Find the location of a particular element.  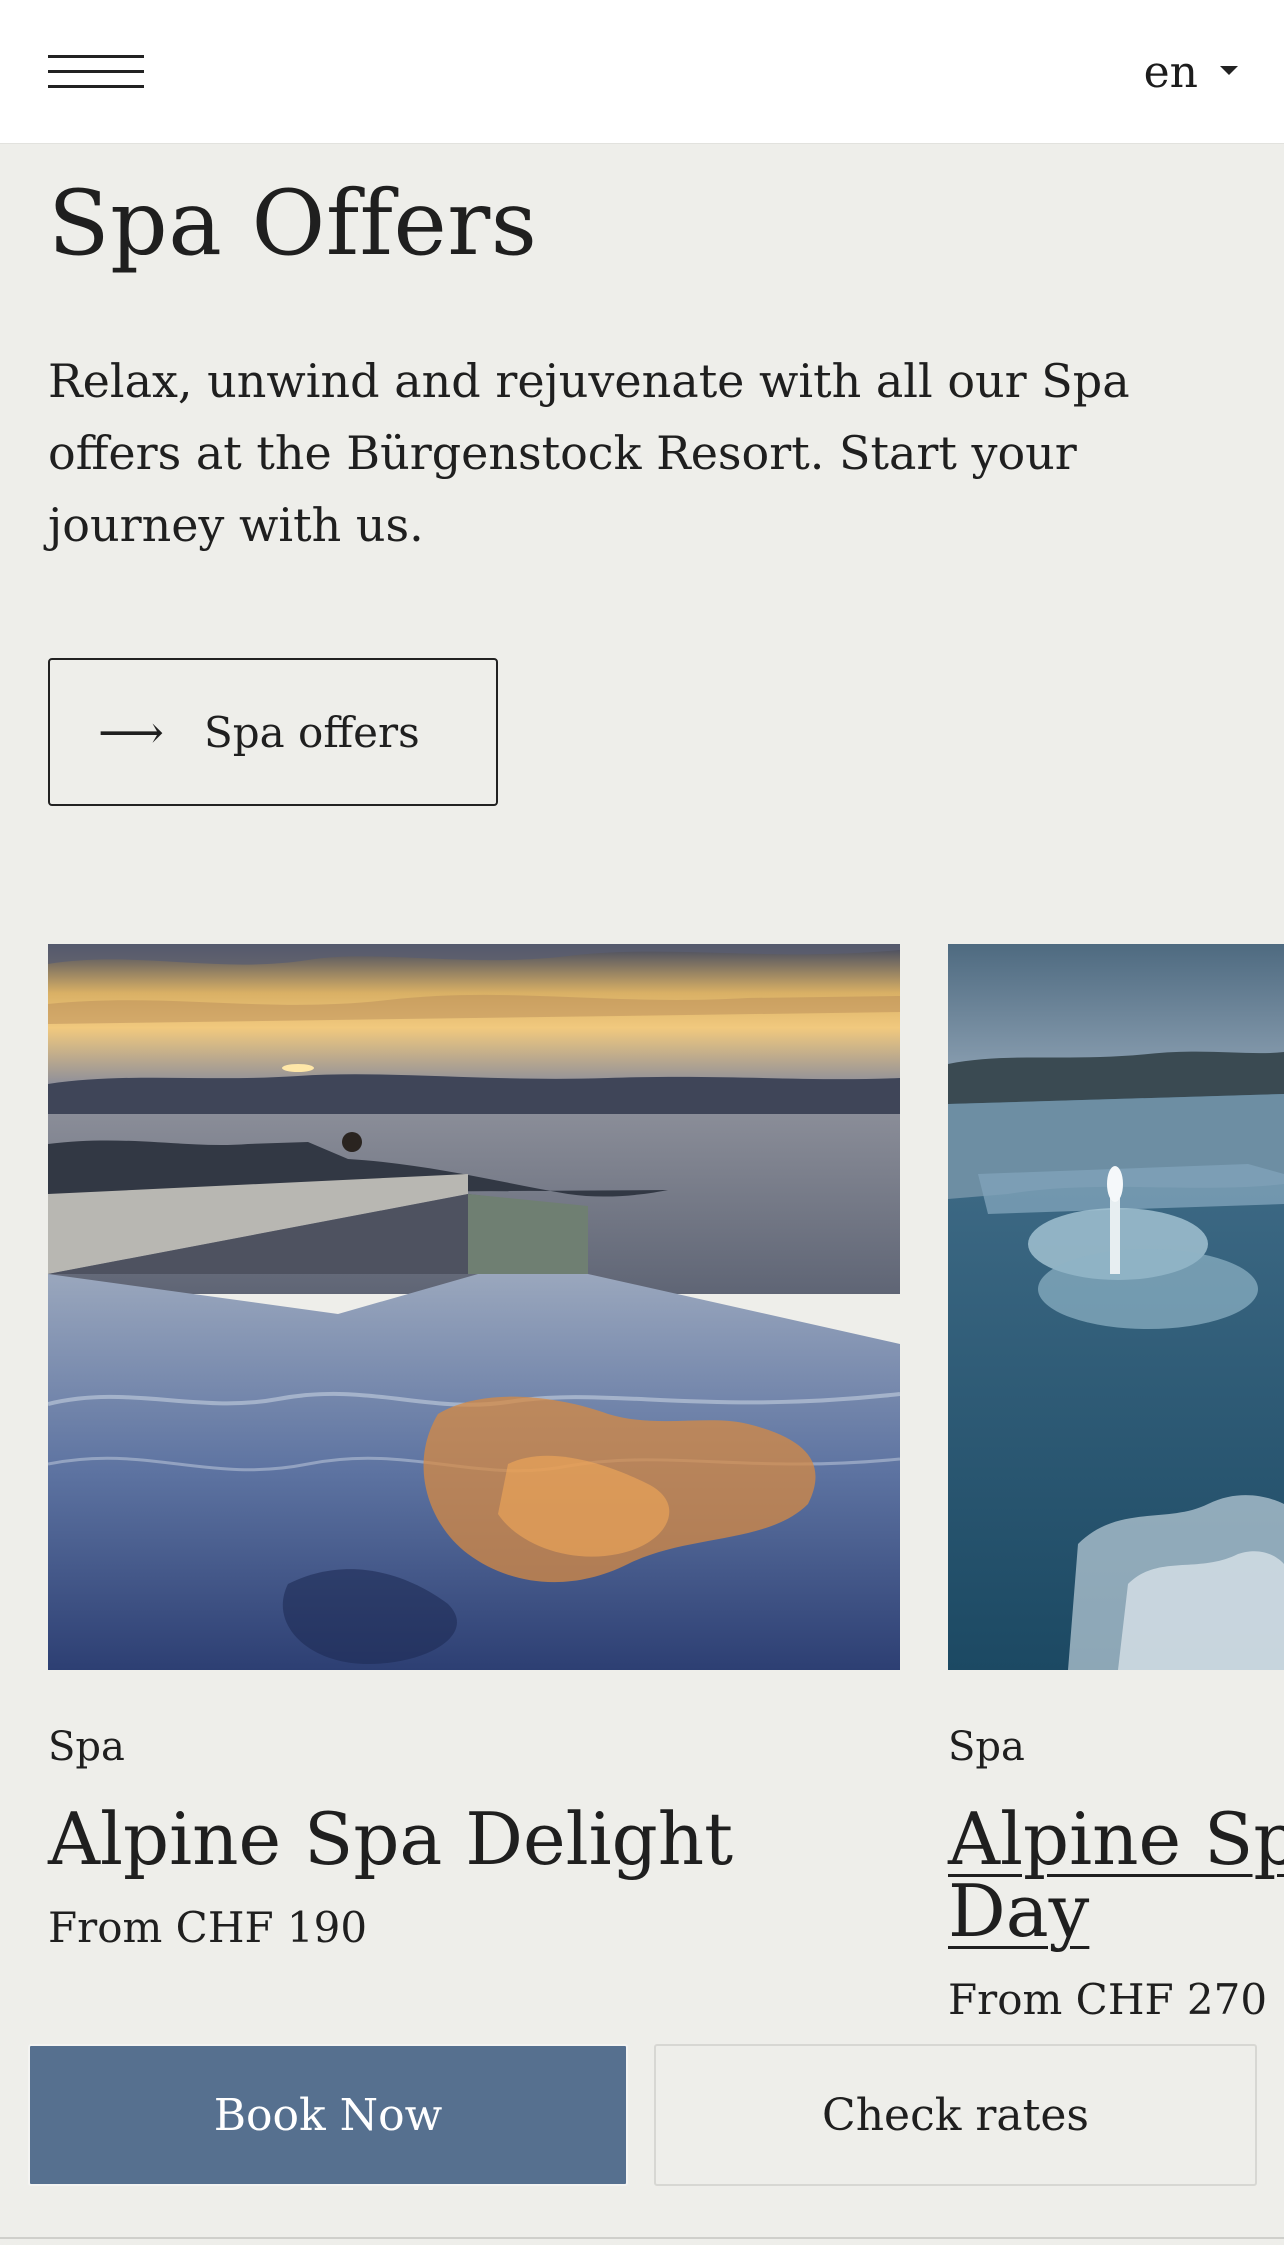

offer-title-line: Alpine Spa is located at coordinates (1116, 1839).